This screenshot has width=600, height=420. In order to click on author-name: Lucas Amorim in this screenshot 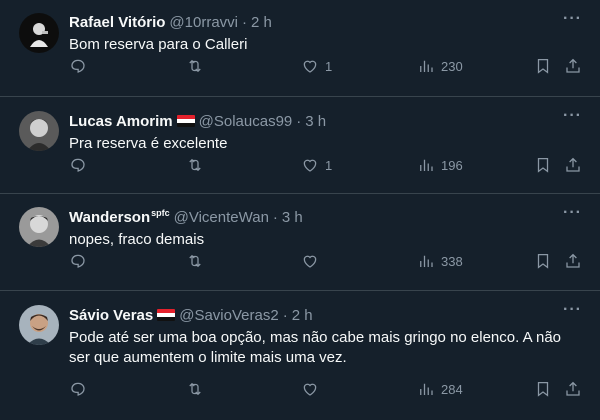, I will do `click(121, 121)`.